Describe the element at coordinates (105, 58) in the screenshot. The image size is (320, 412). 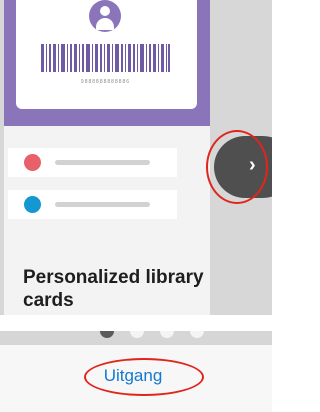
I see `barcode-icon` at that location.